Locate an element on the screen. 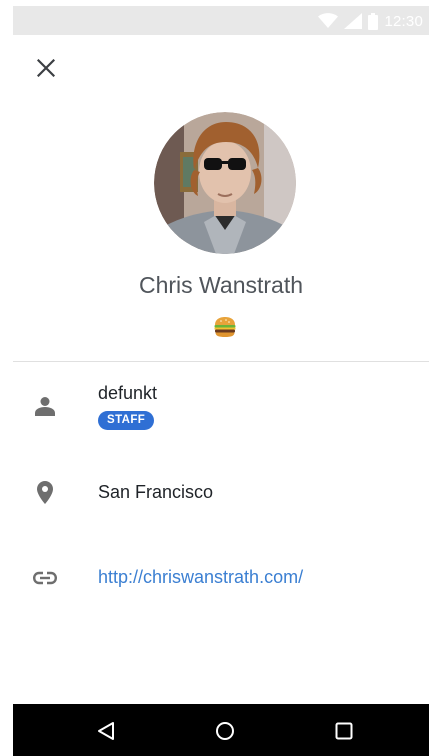  status-icons: 12:30 is located at coordinates (370, 21).